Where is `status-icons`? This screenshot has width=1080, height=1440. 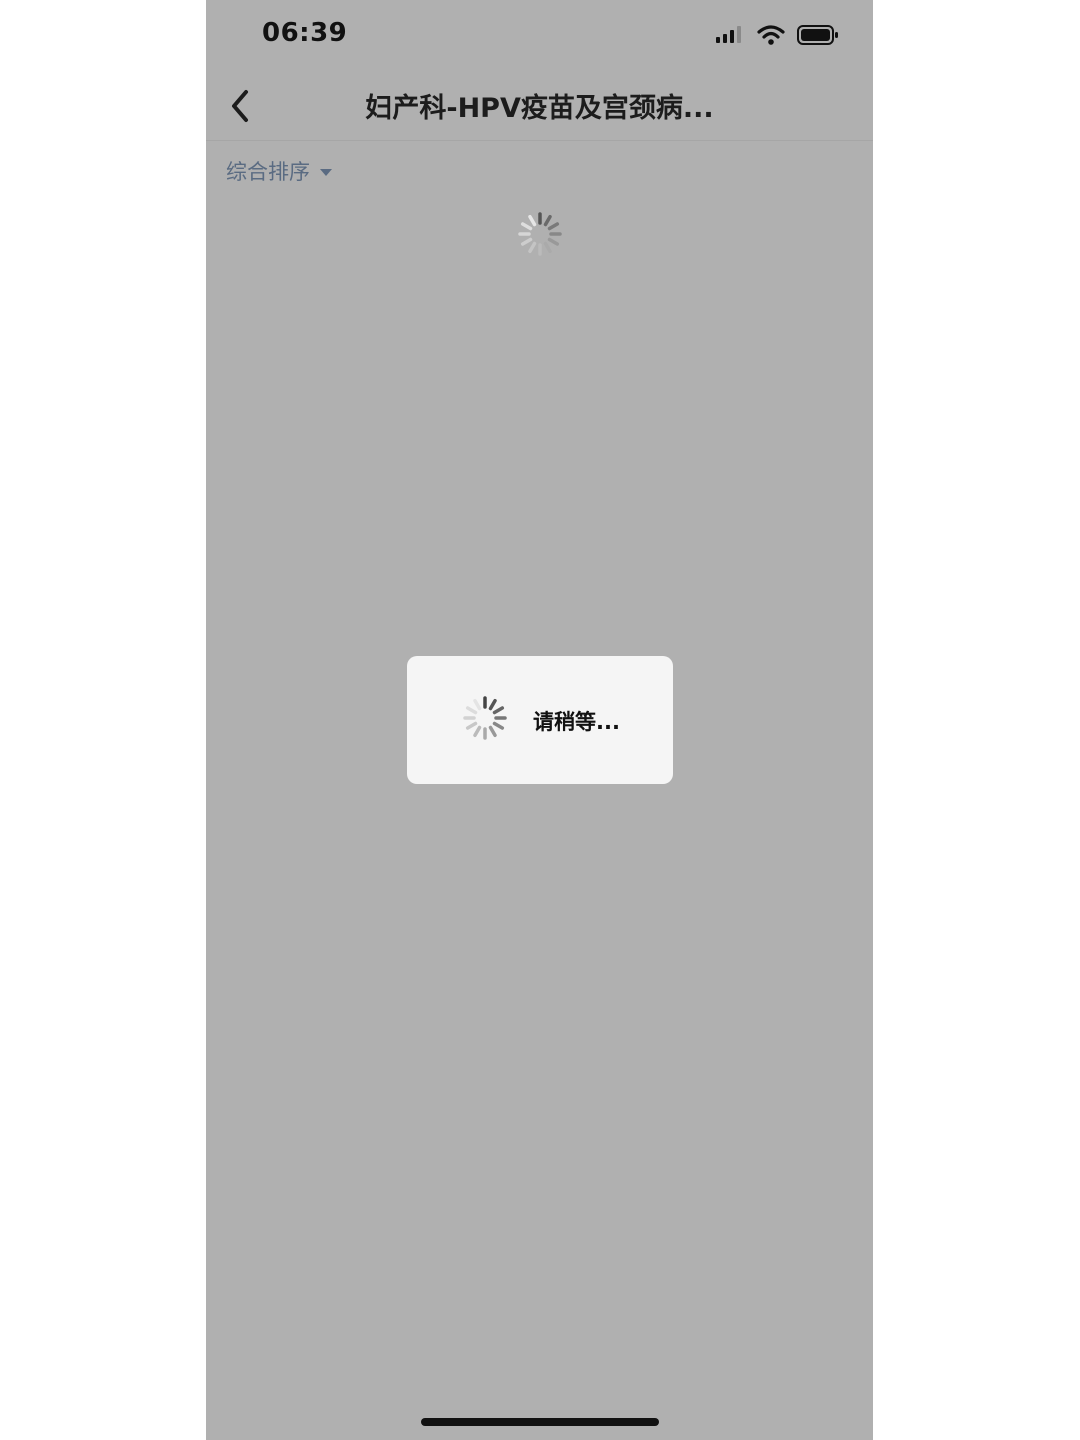
status-icons is located at coordinates (777, 35).